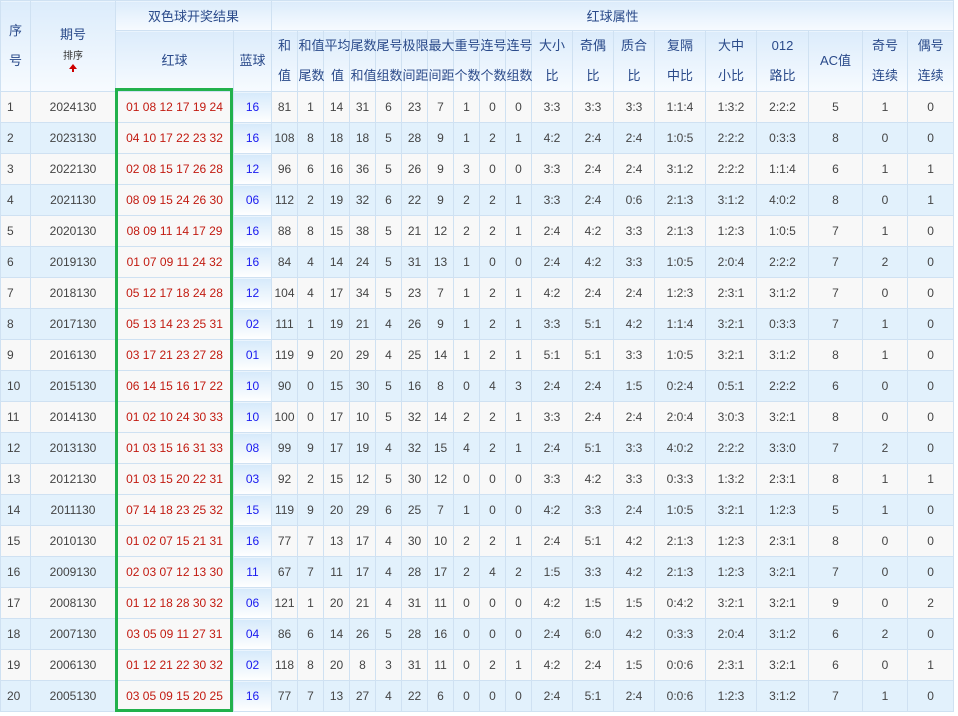  What do you see at coordinates (174, 169) in the screenshot?
I see `red-balls-cell: 02 08 15 17 26 28` at bounding box center [174, 169].